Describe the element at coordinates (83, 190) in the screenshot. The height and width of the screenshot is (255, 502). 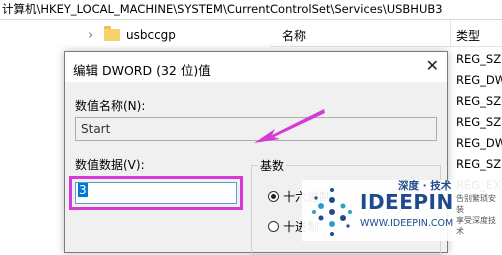
I see `value-data-text: 3` at that location.